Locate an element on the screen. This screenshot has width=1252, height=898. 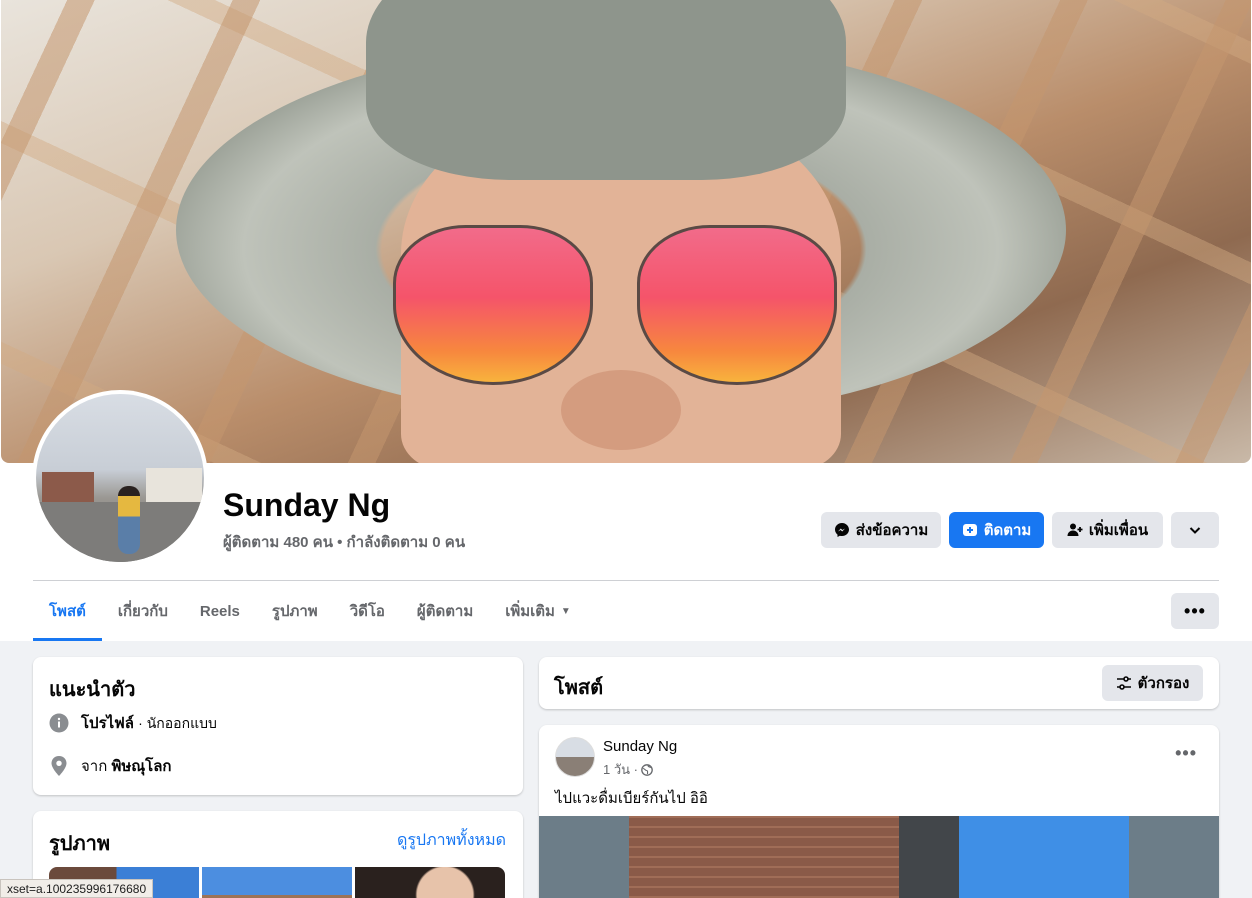
post-text: ไปแวะดื่มเบียร์กันไป อิอิ is located at coordinates (631, 798).